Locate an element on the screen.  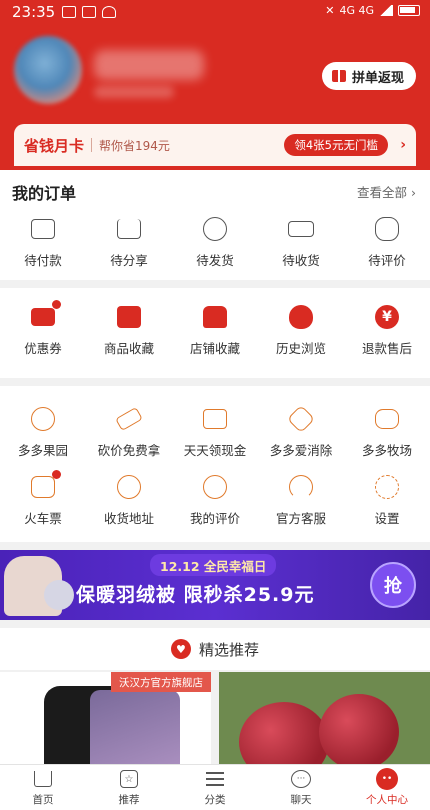
banner-event-label: 12.12 全民幸福日 is located at coordinates (213, 565).